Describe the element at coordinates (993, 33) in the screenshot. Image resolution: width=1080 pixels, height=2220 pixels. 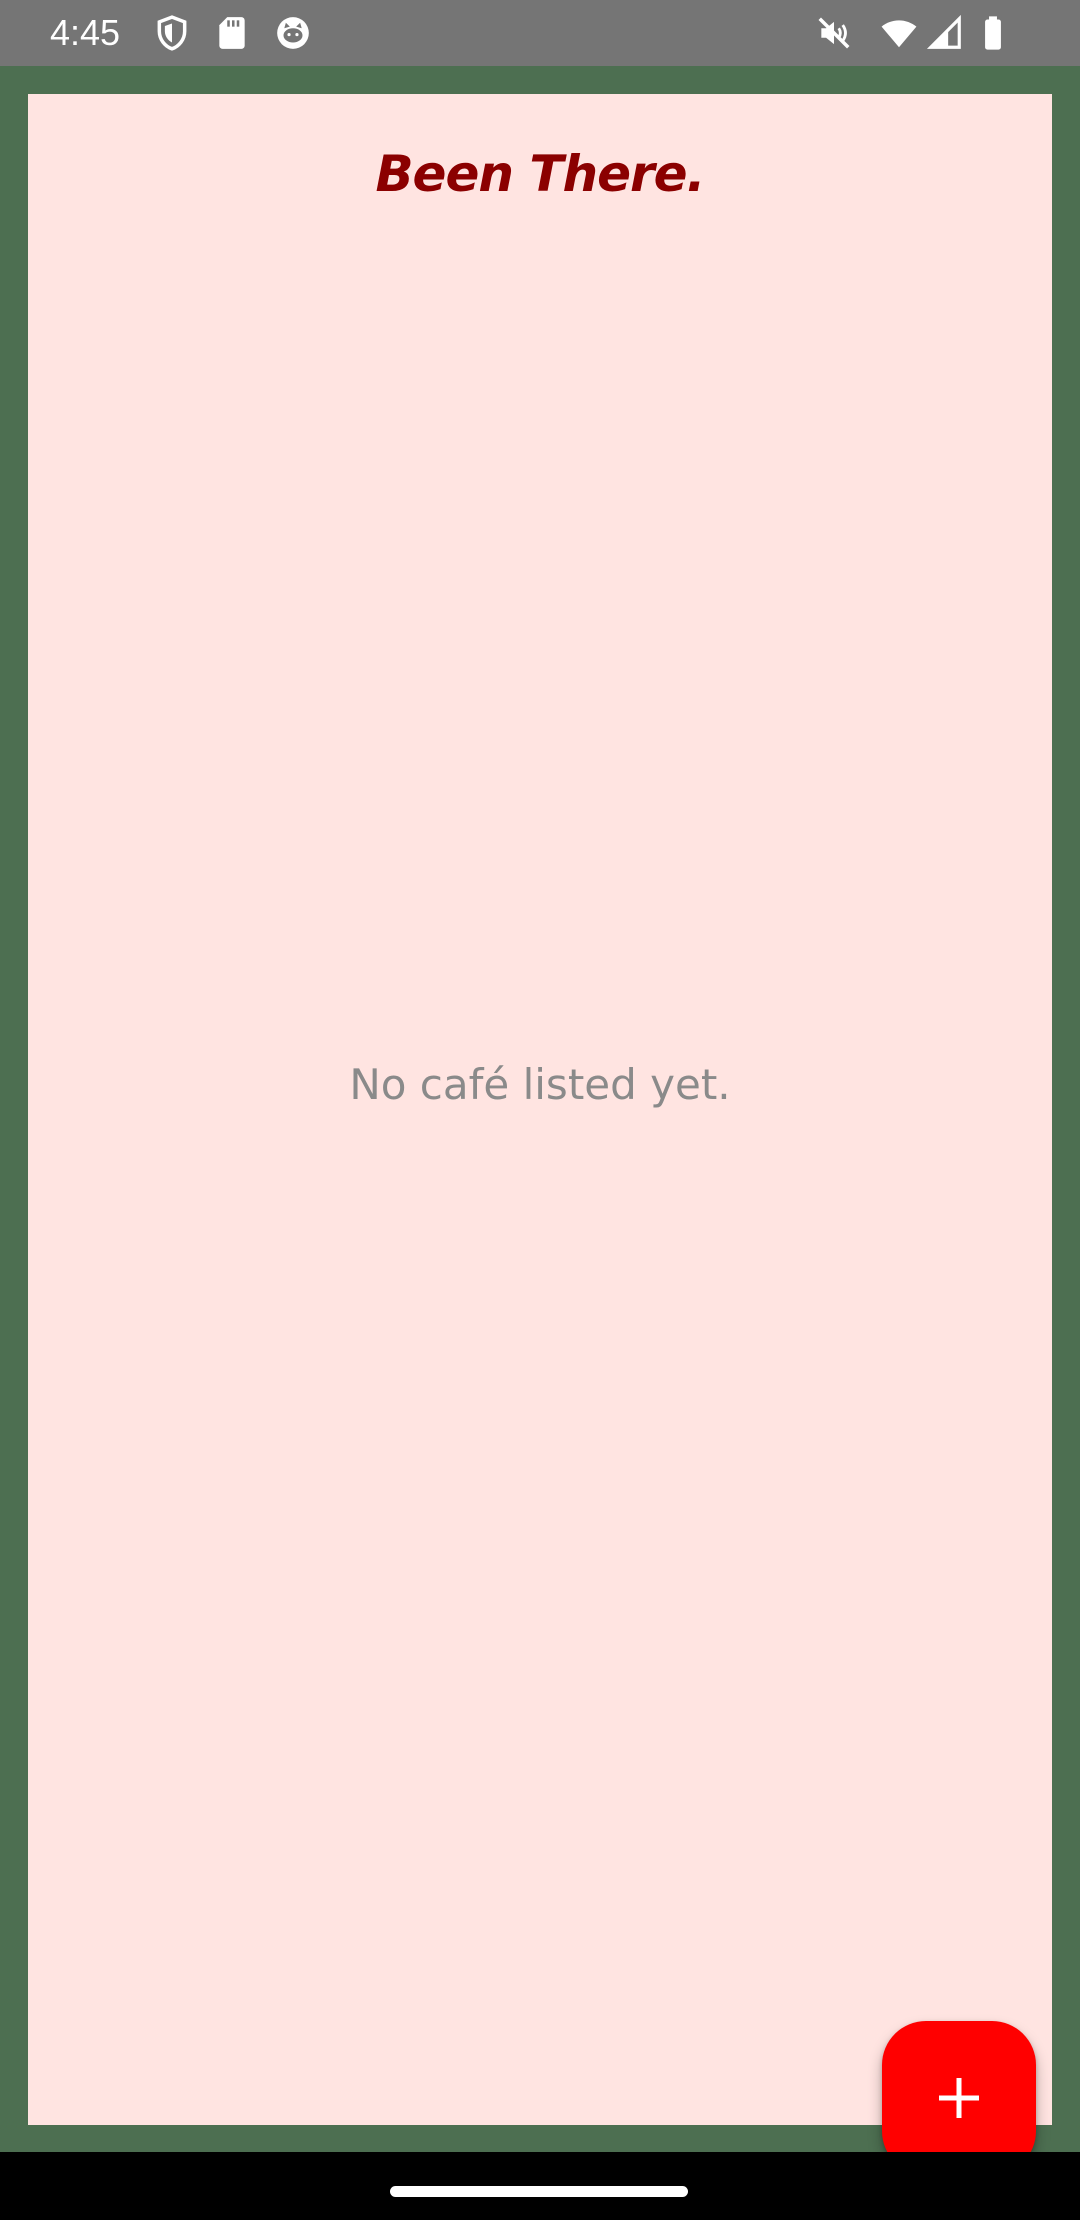
I see `battery-icon` at that location.